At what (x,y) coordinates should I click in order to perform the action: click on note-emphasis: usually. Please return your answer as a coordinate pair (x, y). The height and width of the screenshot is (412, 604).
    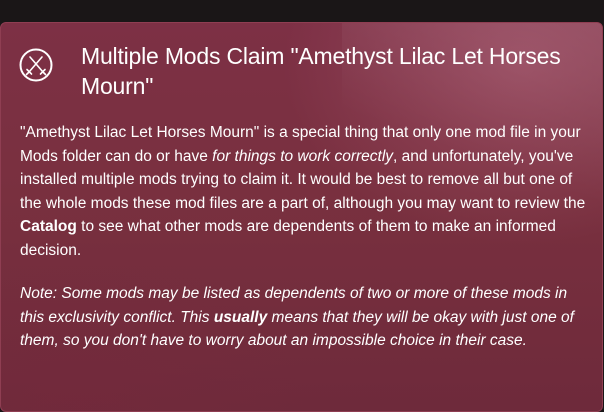
    Looking at the image, I should click on (240, 317).